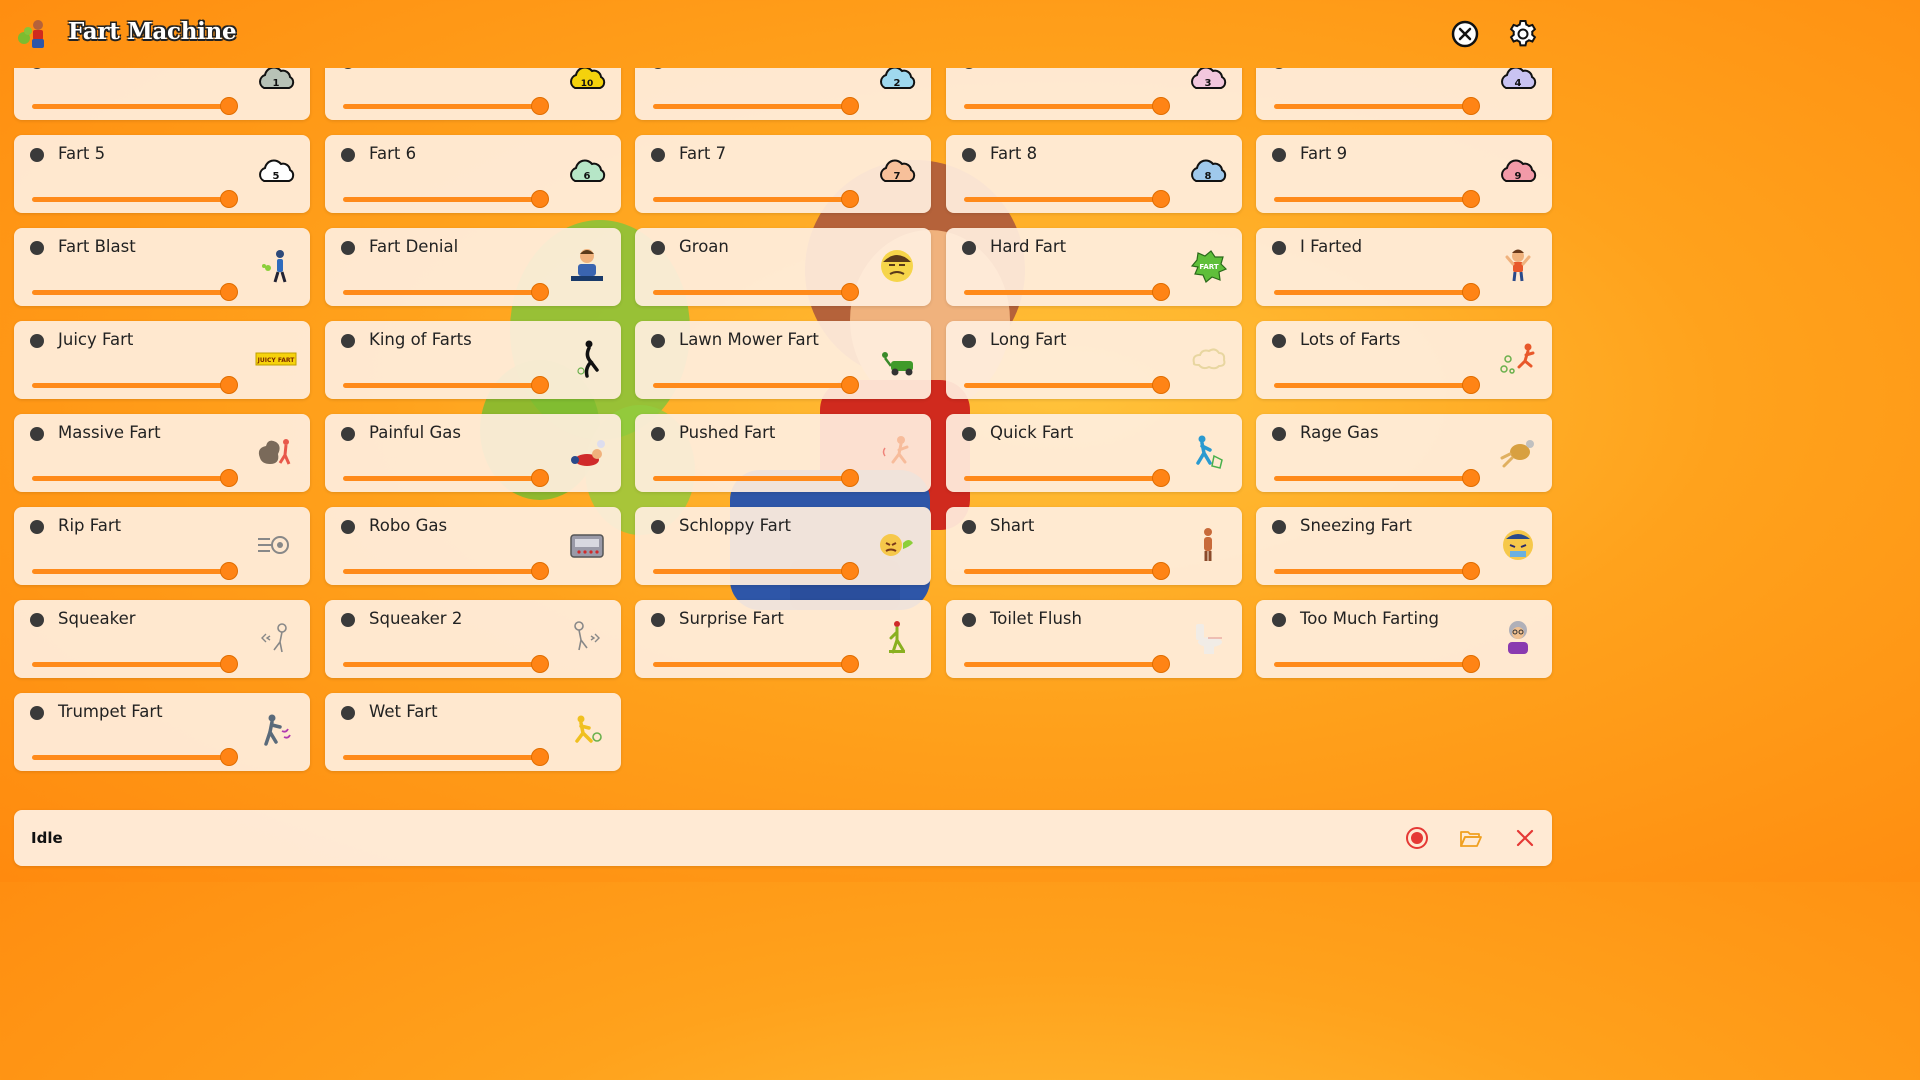  Describe the element at coordinates (783, 639) in the screenshot. I see `sound-card: Surprise Fart` at that location.